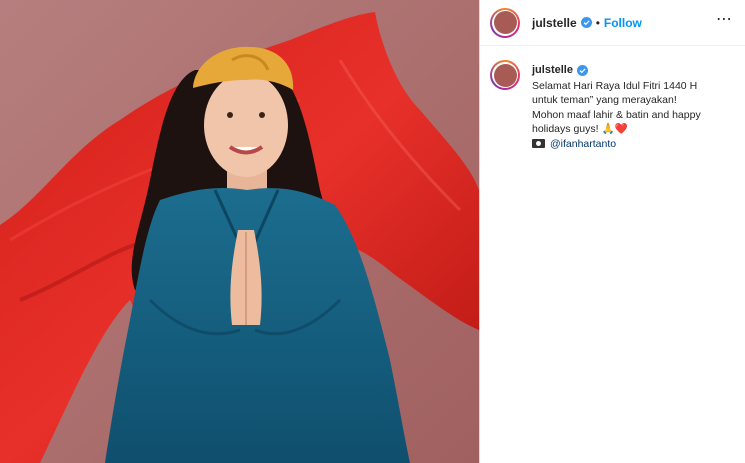 Image resolution: width=745 pixels, height=463 pixels. Describe the element at coordinates (505, 22) in the screenshot. I see `avatar` at that location.